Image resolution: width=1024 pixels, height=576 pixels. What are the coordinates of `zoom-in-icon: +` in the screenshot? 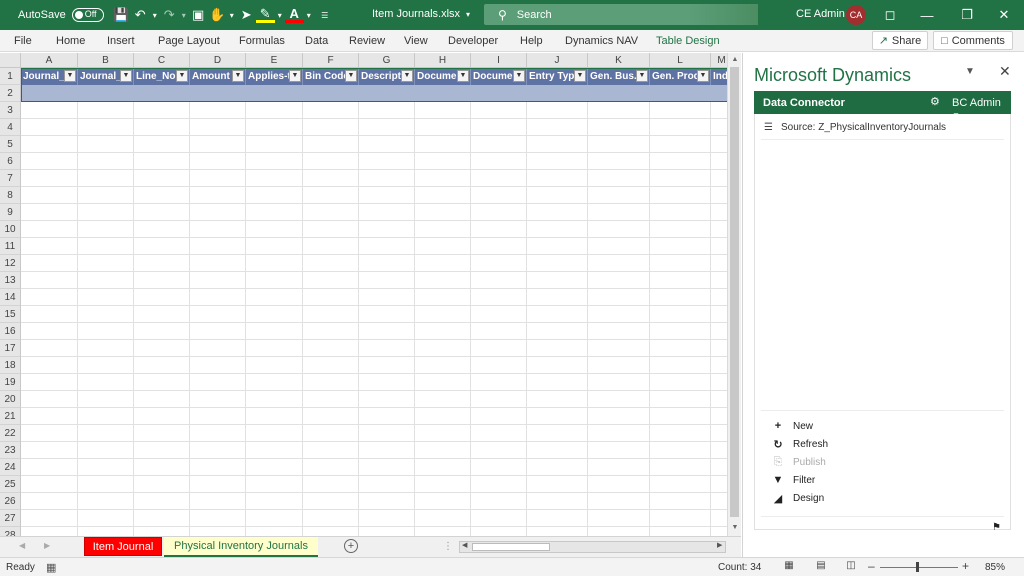 It's located at (965, 566).